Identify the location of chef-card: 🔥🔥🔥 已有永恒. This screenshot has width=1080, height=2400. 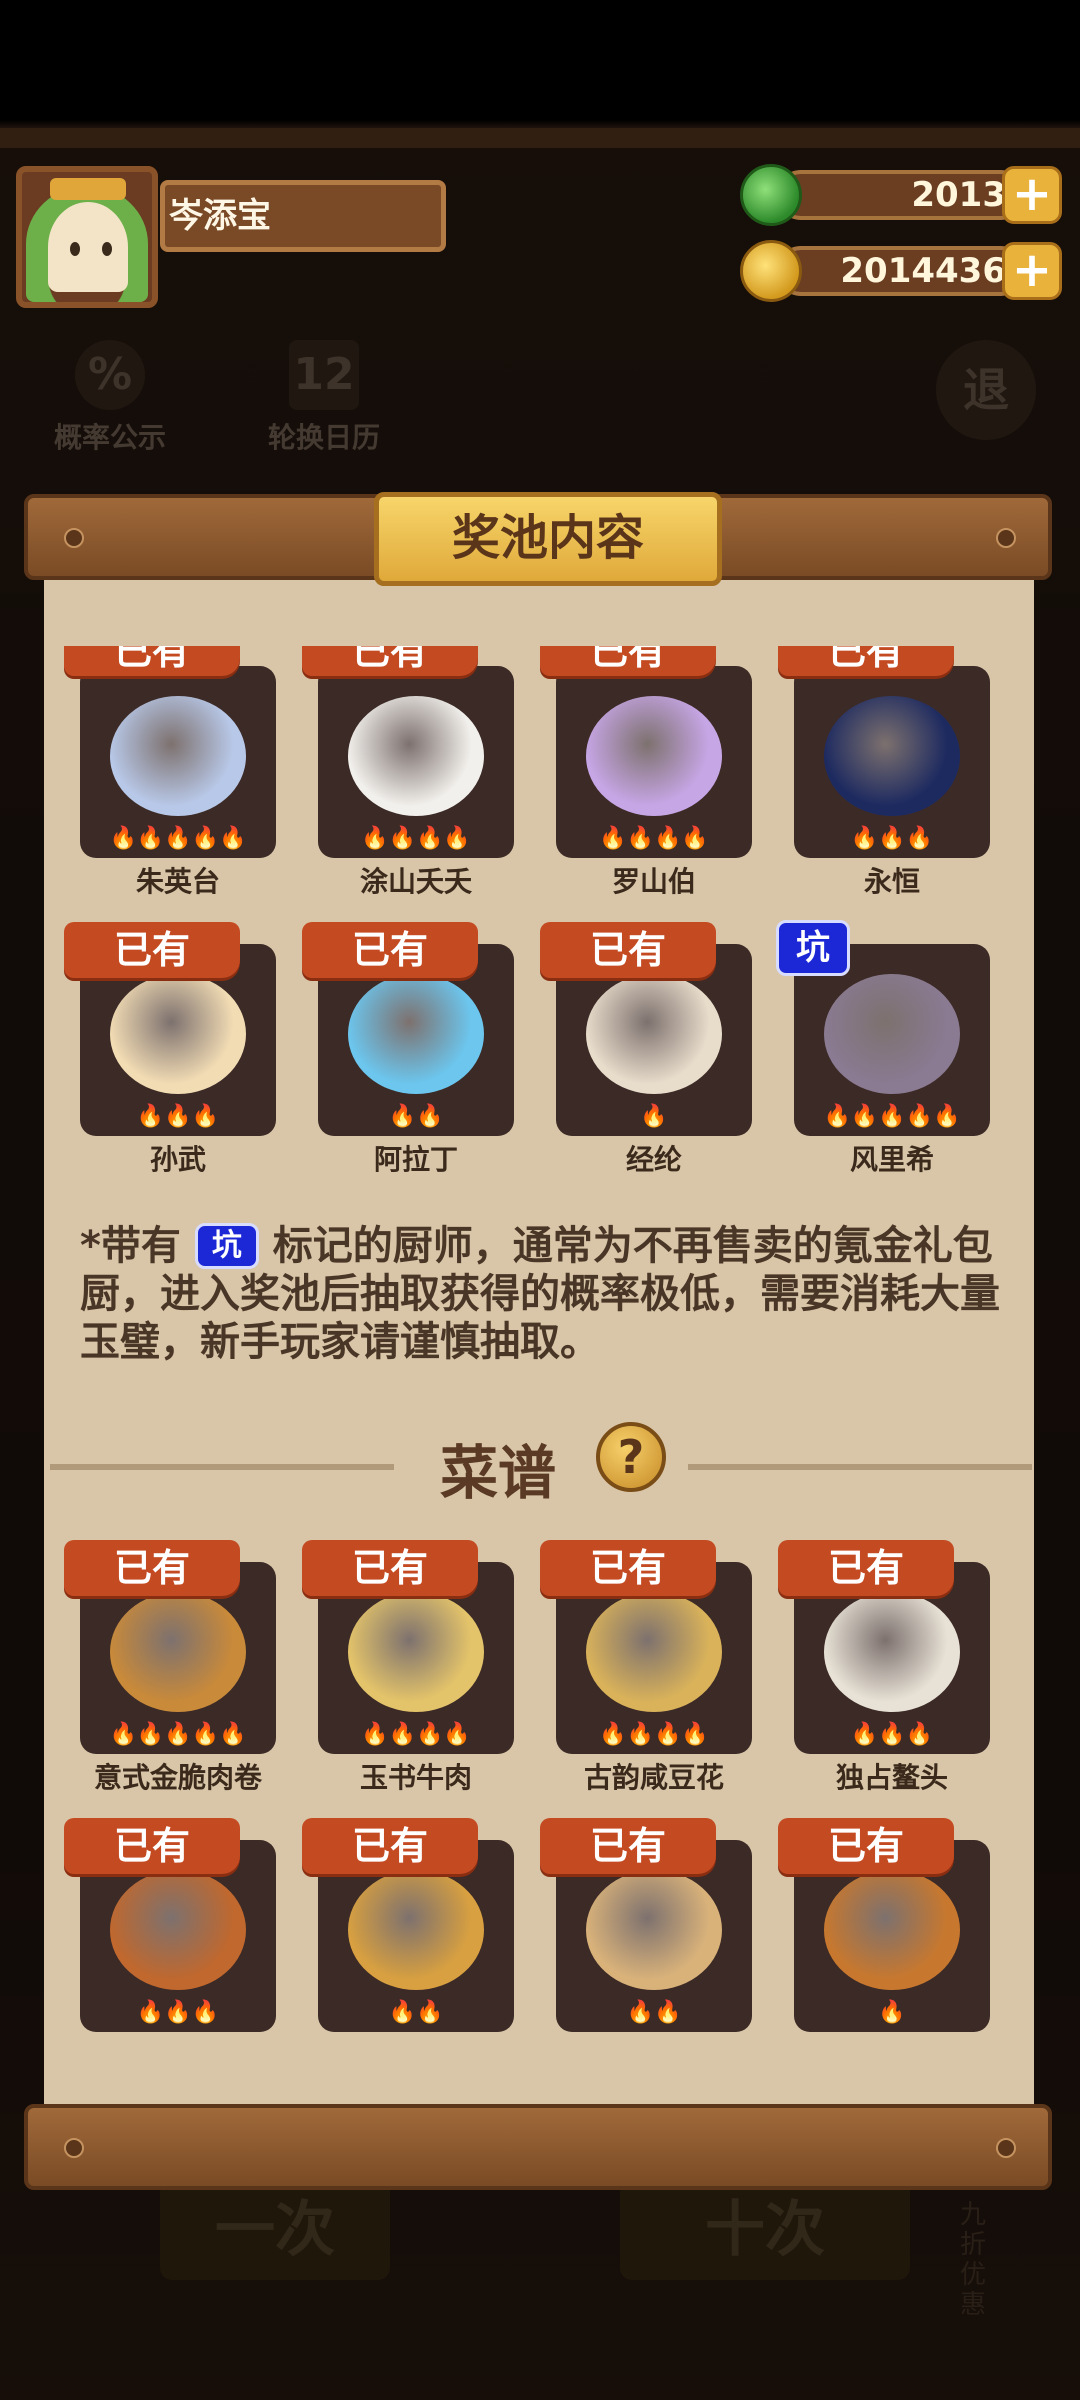
(884, 772).